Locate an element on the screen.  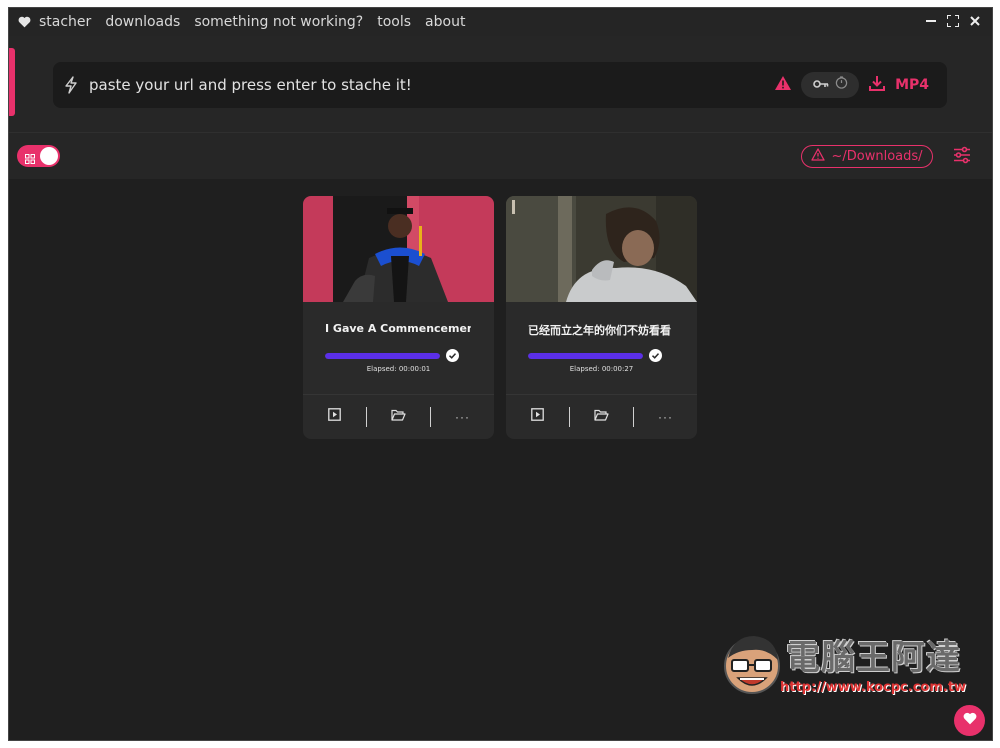
view-toggle is located at coordinates (38, 156).